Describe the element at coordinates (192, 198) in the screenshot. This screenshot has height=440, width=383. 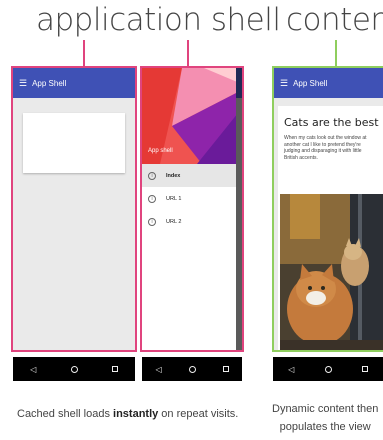
I see `drawer-item-url-1: i URL 1` at that location.